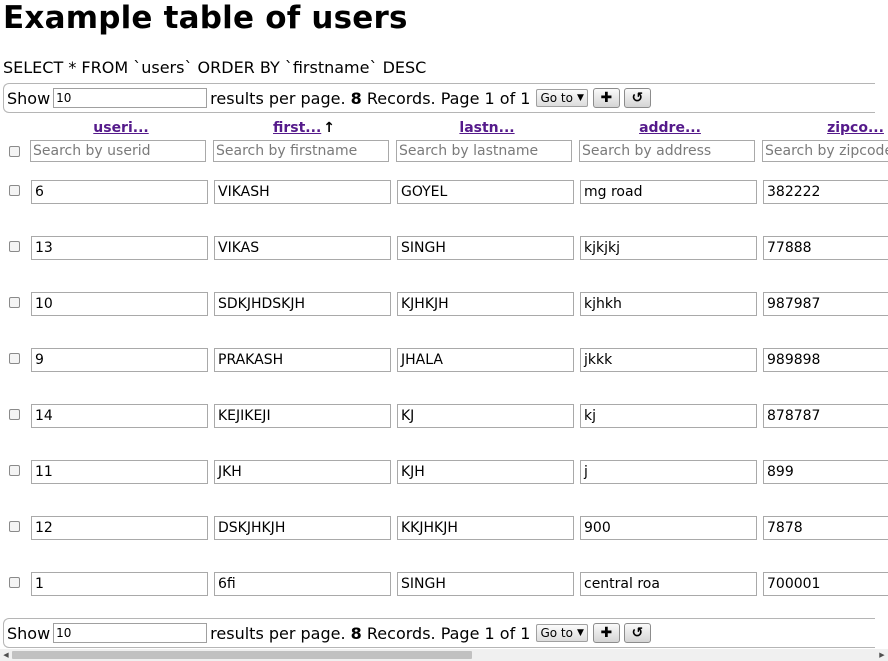 Image resolution: width=888 pixels, height=661 pixels. What do you see at coordinates (485, 472) in the screenshot?
I see `cell-lastname: KJH` at bounding box center [485, 472].